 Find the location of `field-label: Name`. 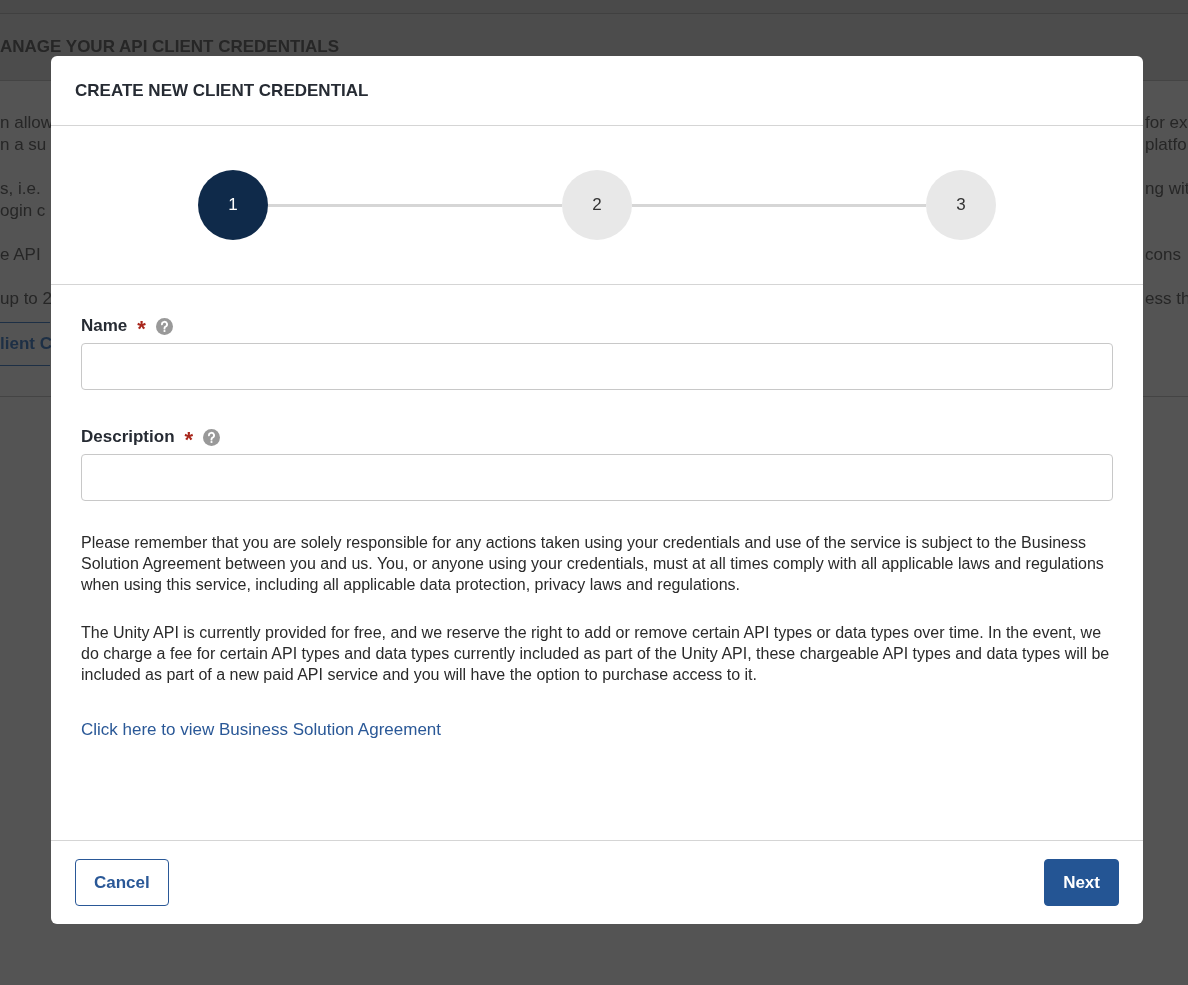

field-label: Name is located at coordinates (104, 326).